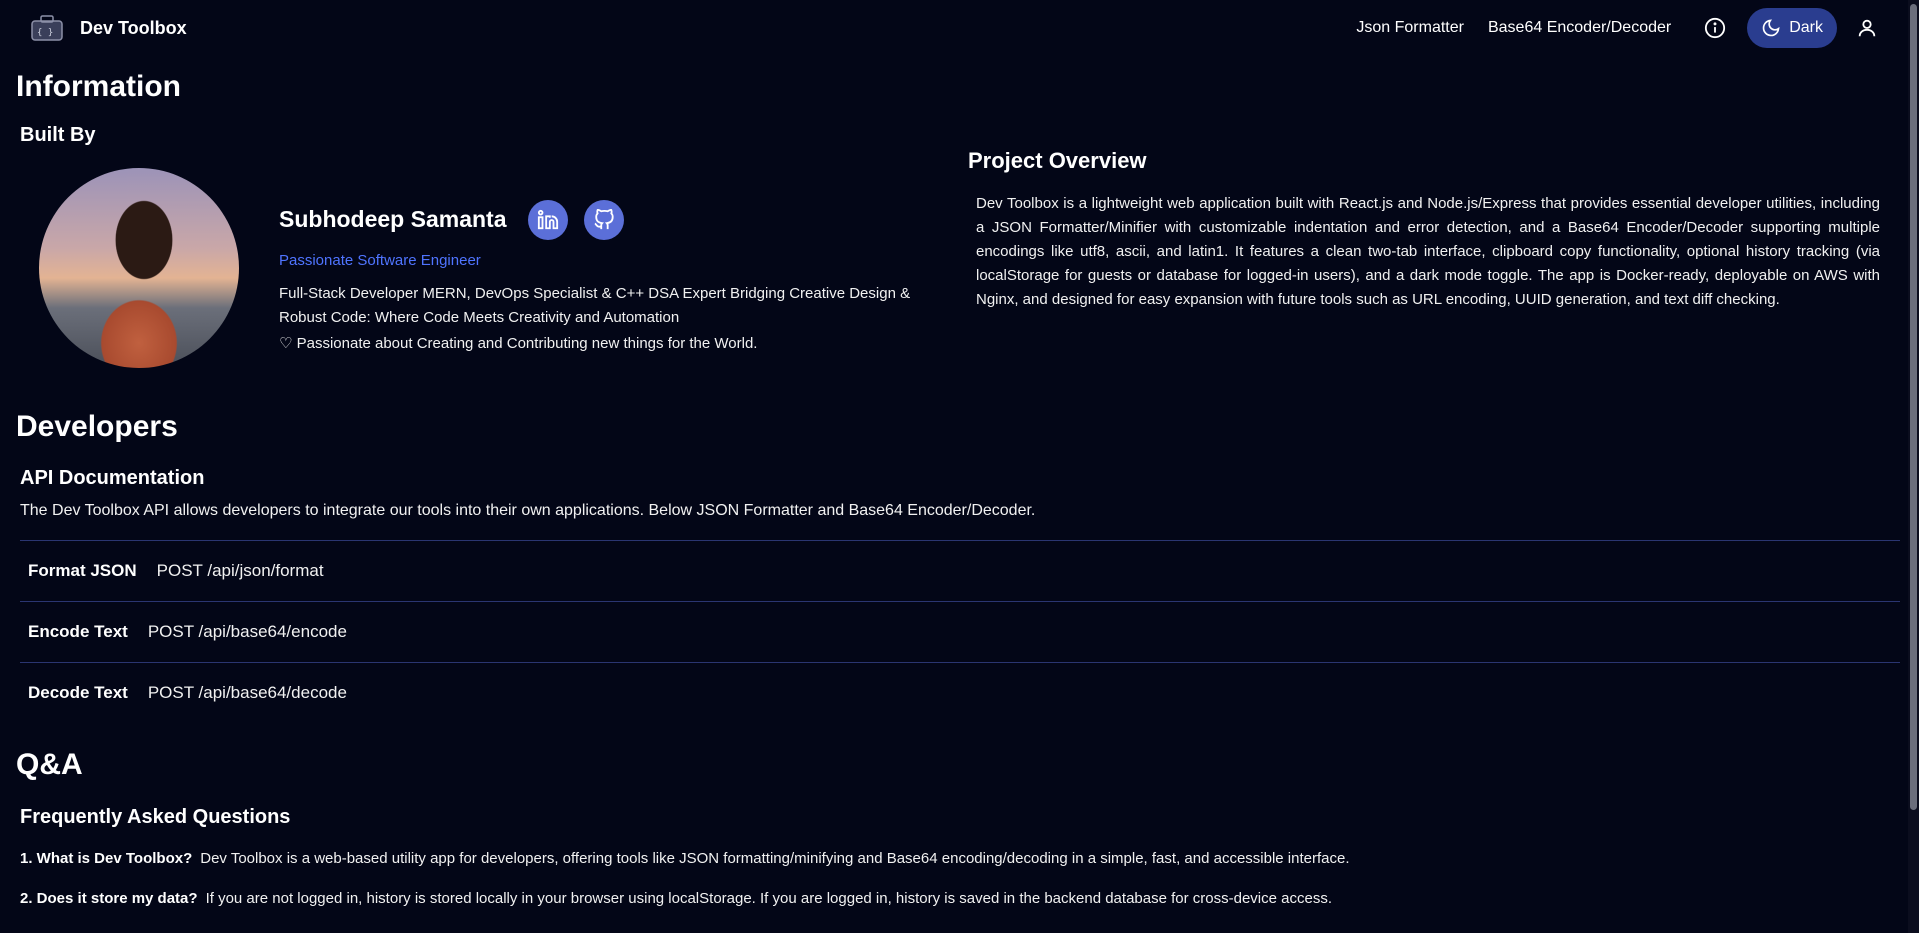  What do you see at coordinates (240, 570) in the screenshot?
I see `endpoint-route: POST /api/json/format` at bounding box center [240, 570].